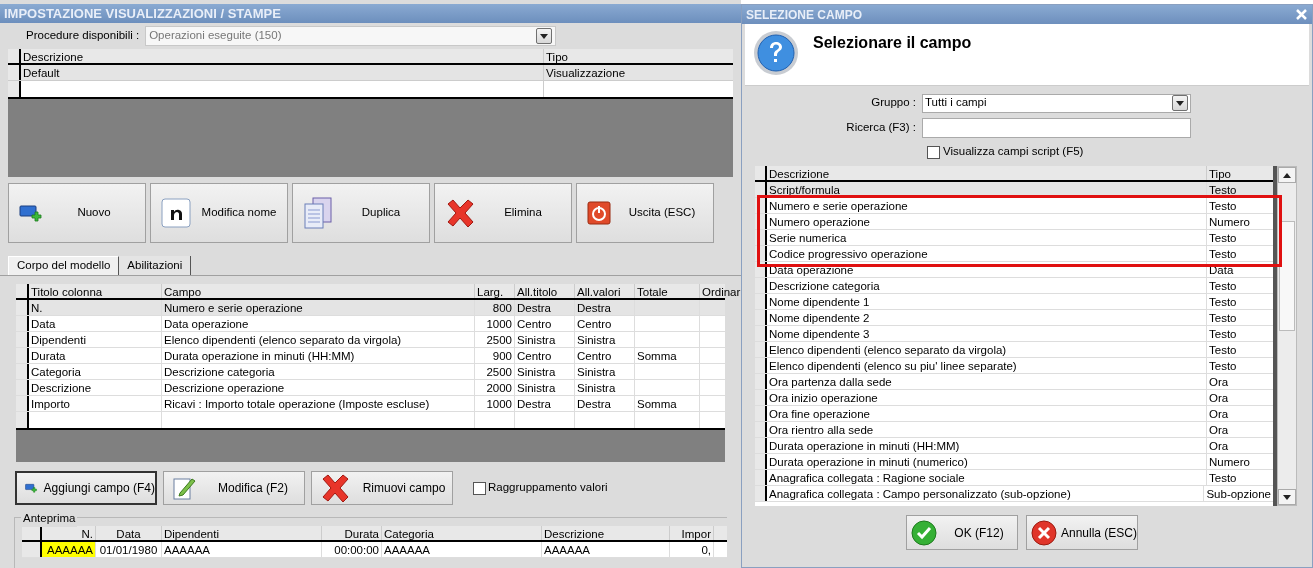  Describe the element at coordinates (892, 43) in the screenshot. I see `dialog-heading: Selezionare il campo` at that location.